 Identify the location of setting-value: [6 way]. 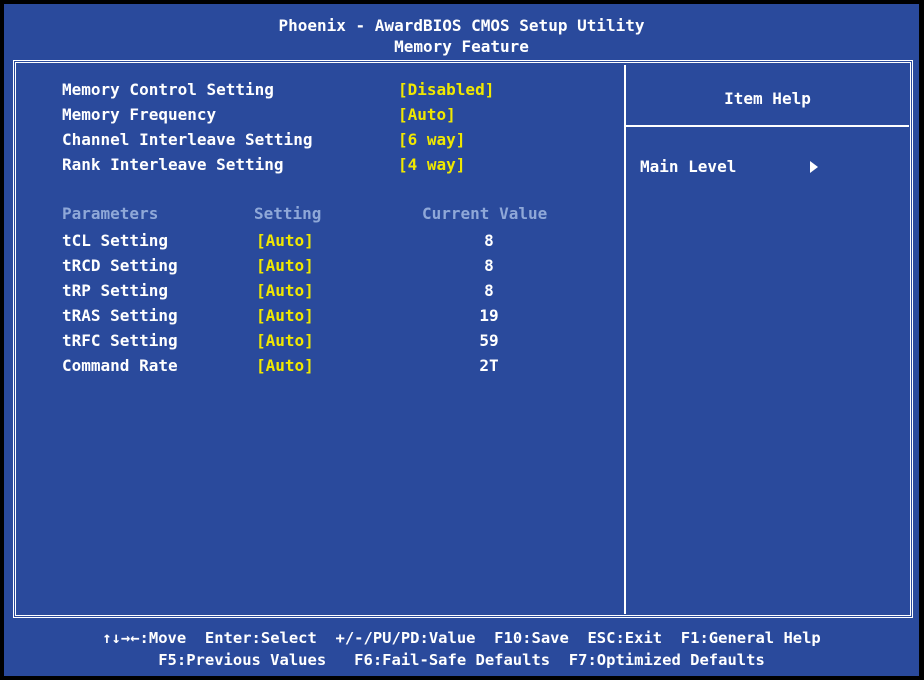
(431, 140).